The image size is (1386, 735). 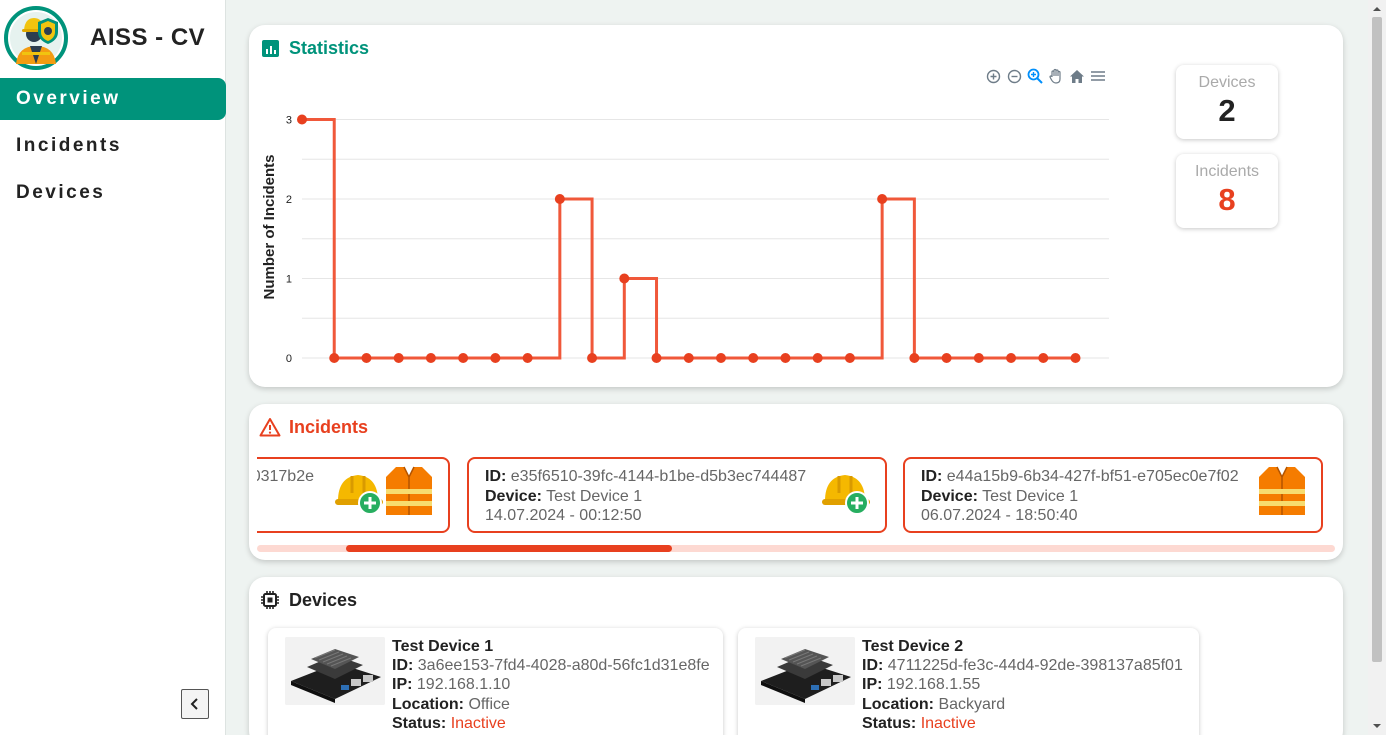 I want to click on page-scrollbar, so click(x=1377, y=367).